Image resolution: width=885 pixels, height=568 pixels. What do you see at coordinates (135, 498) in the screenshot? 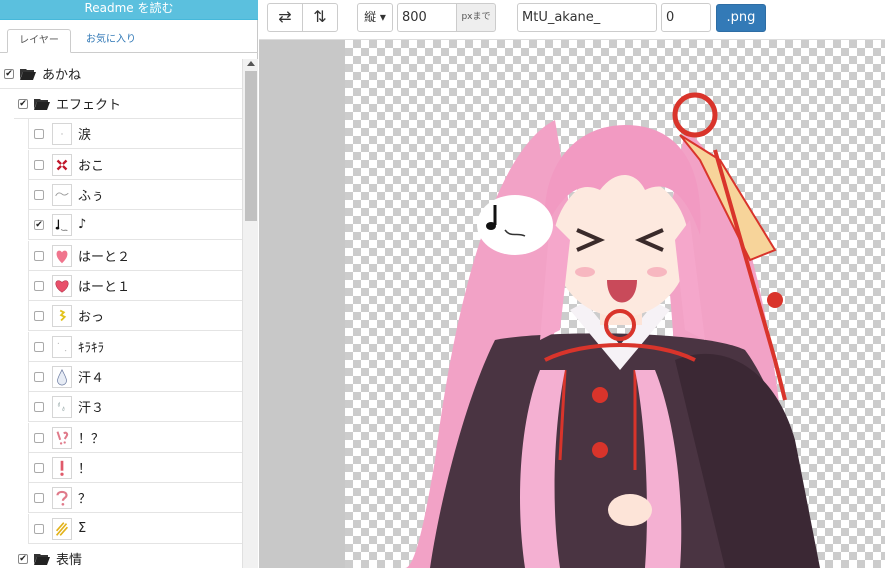
I see `layer-item: ？` at bounding box center [135, 498].